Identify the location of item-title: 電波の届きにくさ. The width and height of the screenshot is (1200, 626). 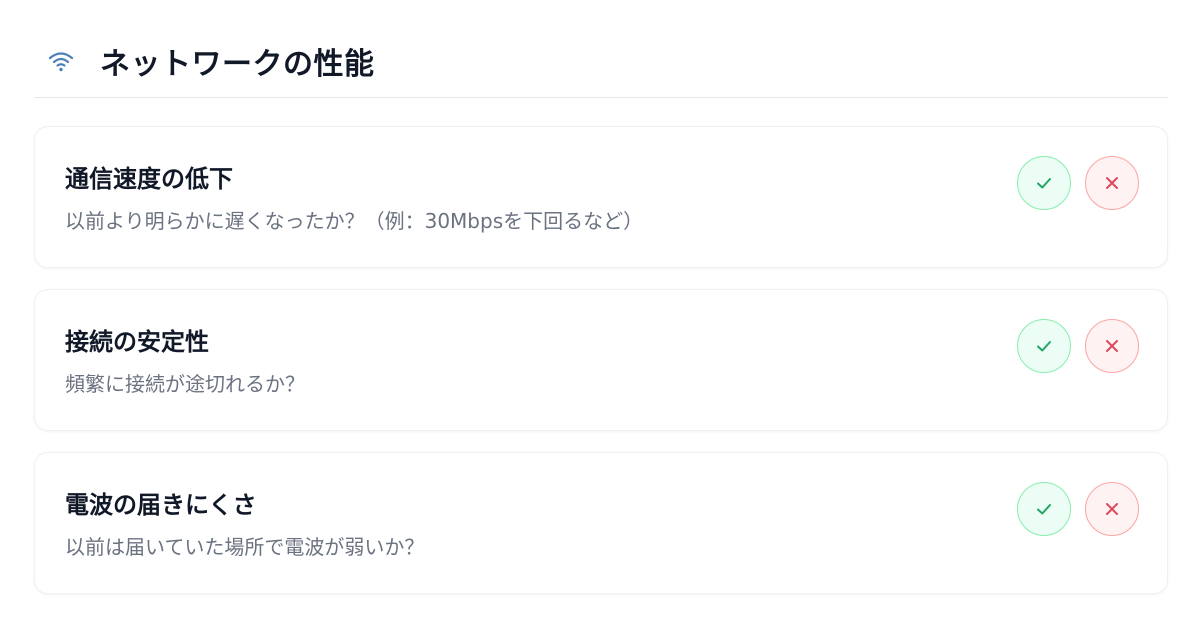
(161, 505).